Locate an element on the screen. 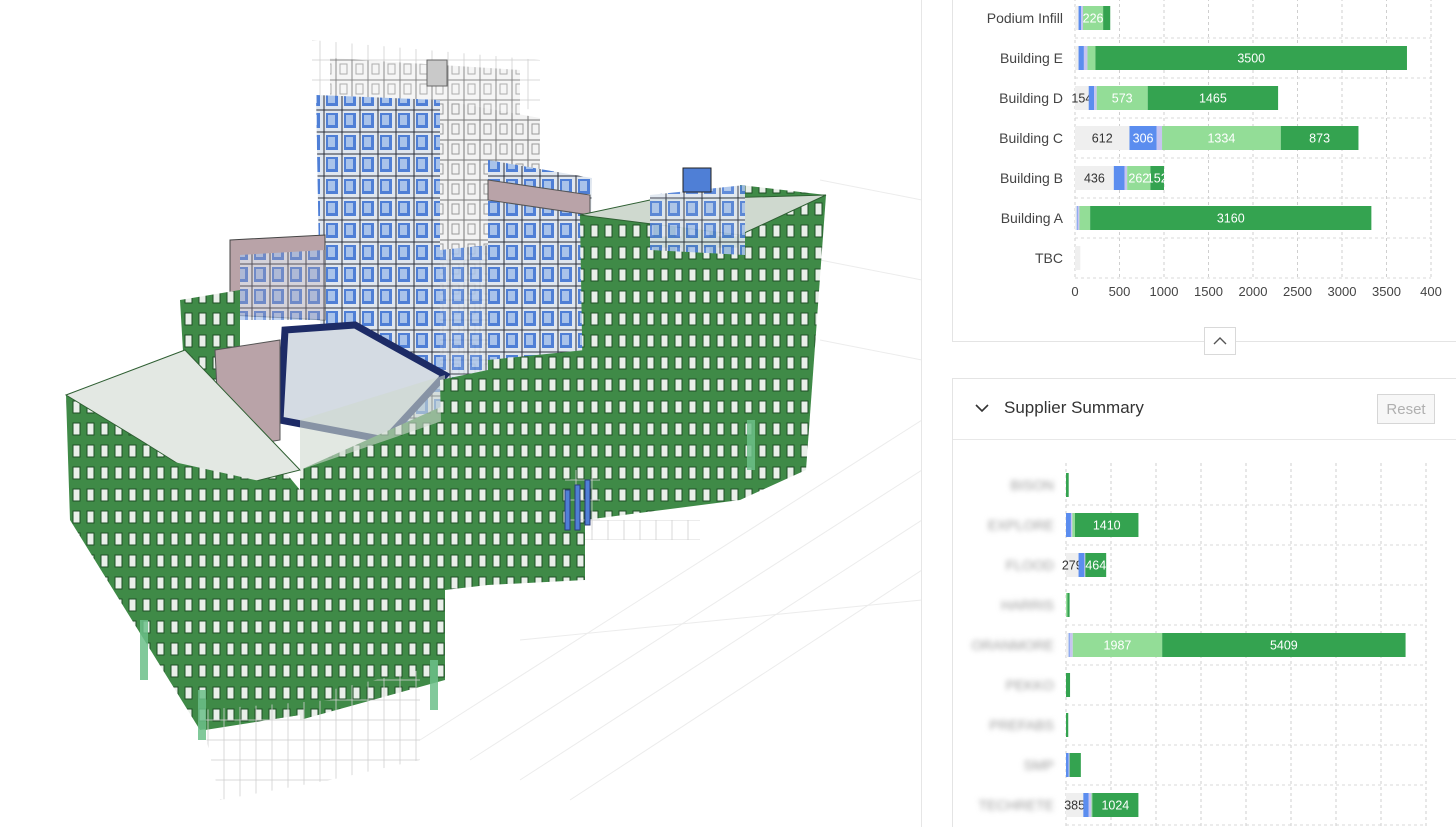 The width and height of the screenshot is (1456, 827). category-label: Building E is located at coordinates (1031, 58).